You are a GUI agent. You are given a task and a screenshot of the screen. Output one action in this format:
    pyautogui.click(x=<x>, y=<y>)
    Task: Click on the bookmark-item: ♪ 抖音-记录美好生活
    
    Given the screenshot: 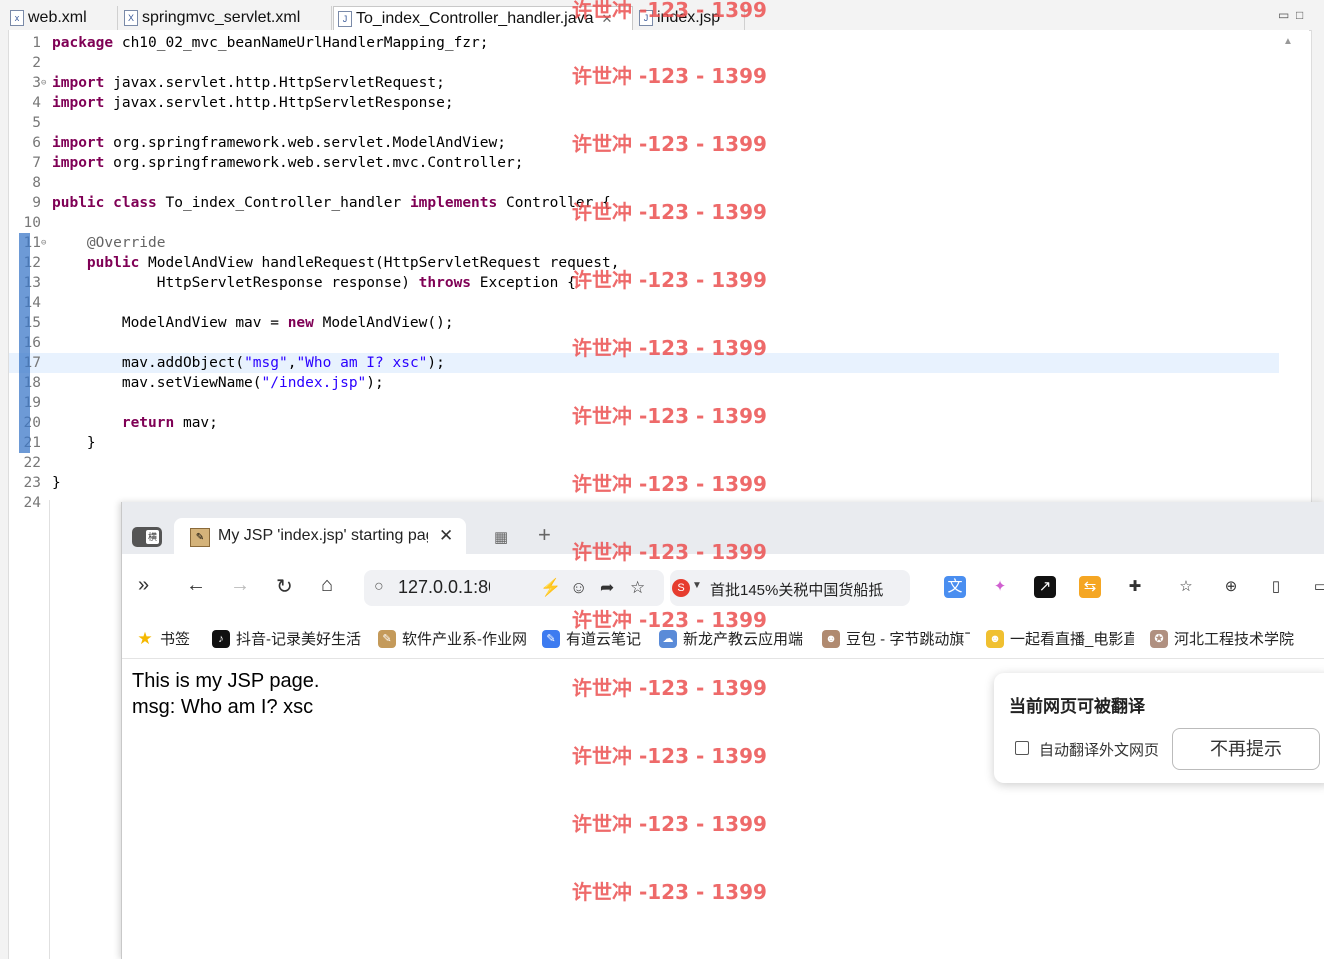 What is the action you would take?
    pyautogui.click(x=287, y=638)
    